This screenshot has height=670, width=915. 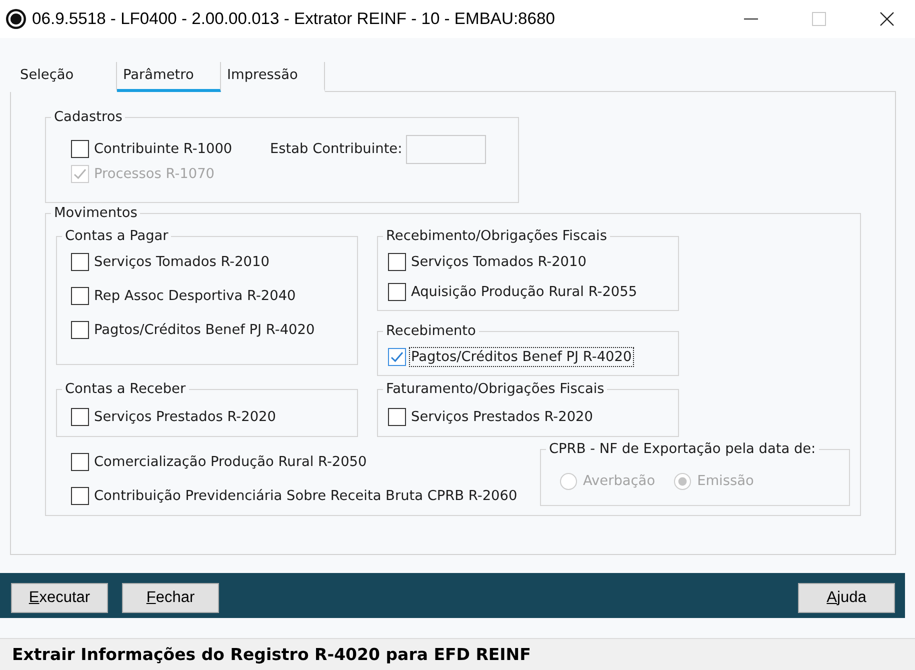 What do you see at coordinates (88, 117) in the screenshot?
I see `group-title: Cadastros` at bounding box center [88, 117].